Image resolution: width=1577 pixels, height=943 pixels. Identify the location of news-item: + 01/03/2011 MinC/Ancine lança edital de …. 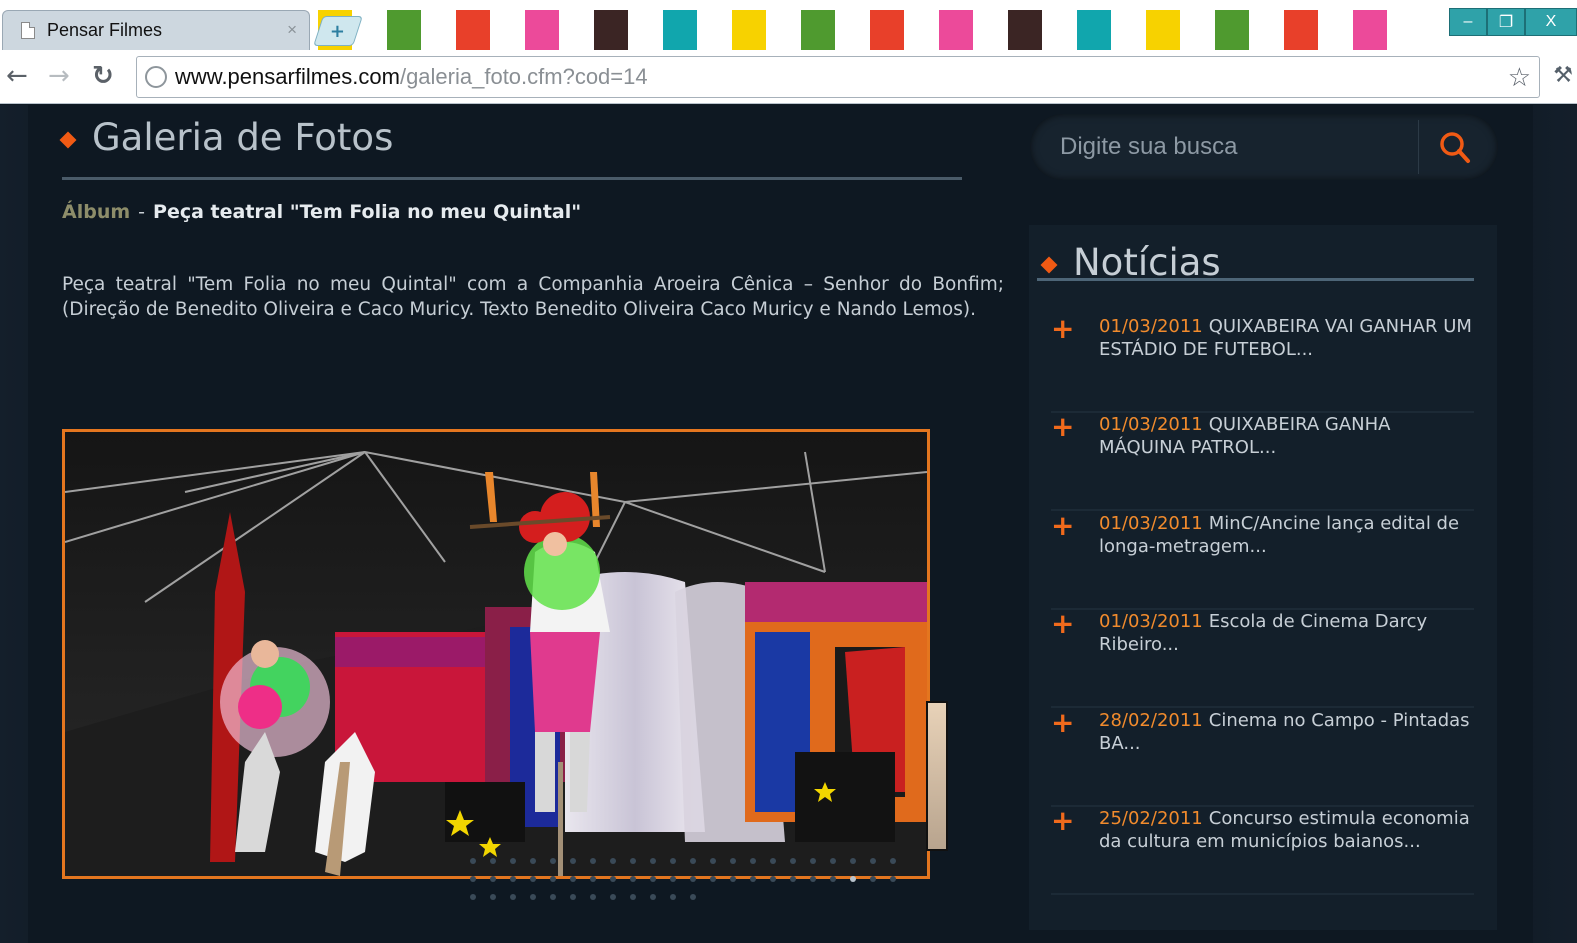
(1262, 561).